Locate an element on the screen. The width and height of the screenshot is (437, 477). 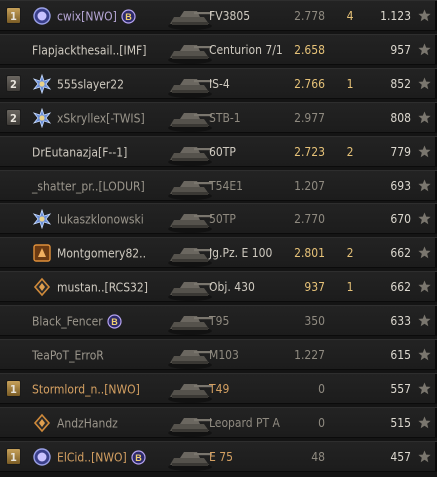
efficiency-rating: 2.658 is located at coordinates (309, 49).